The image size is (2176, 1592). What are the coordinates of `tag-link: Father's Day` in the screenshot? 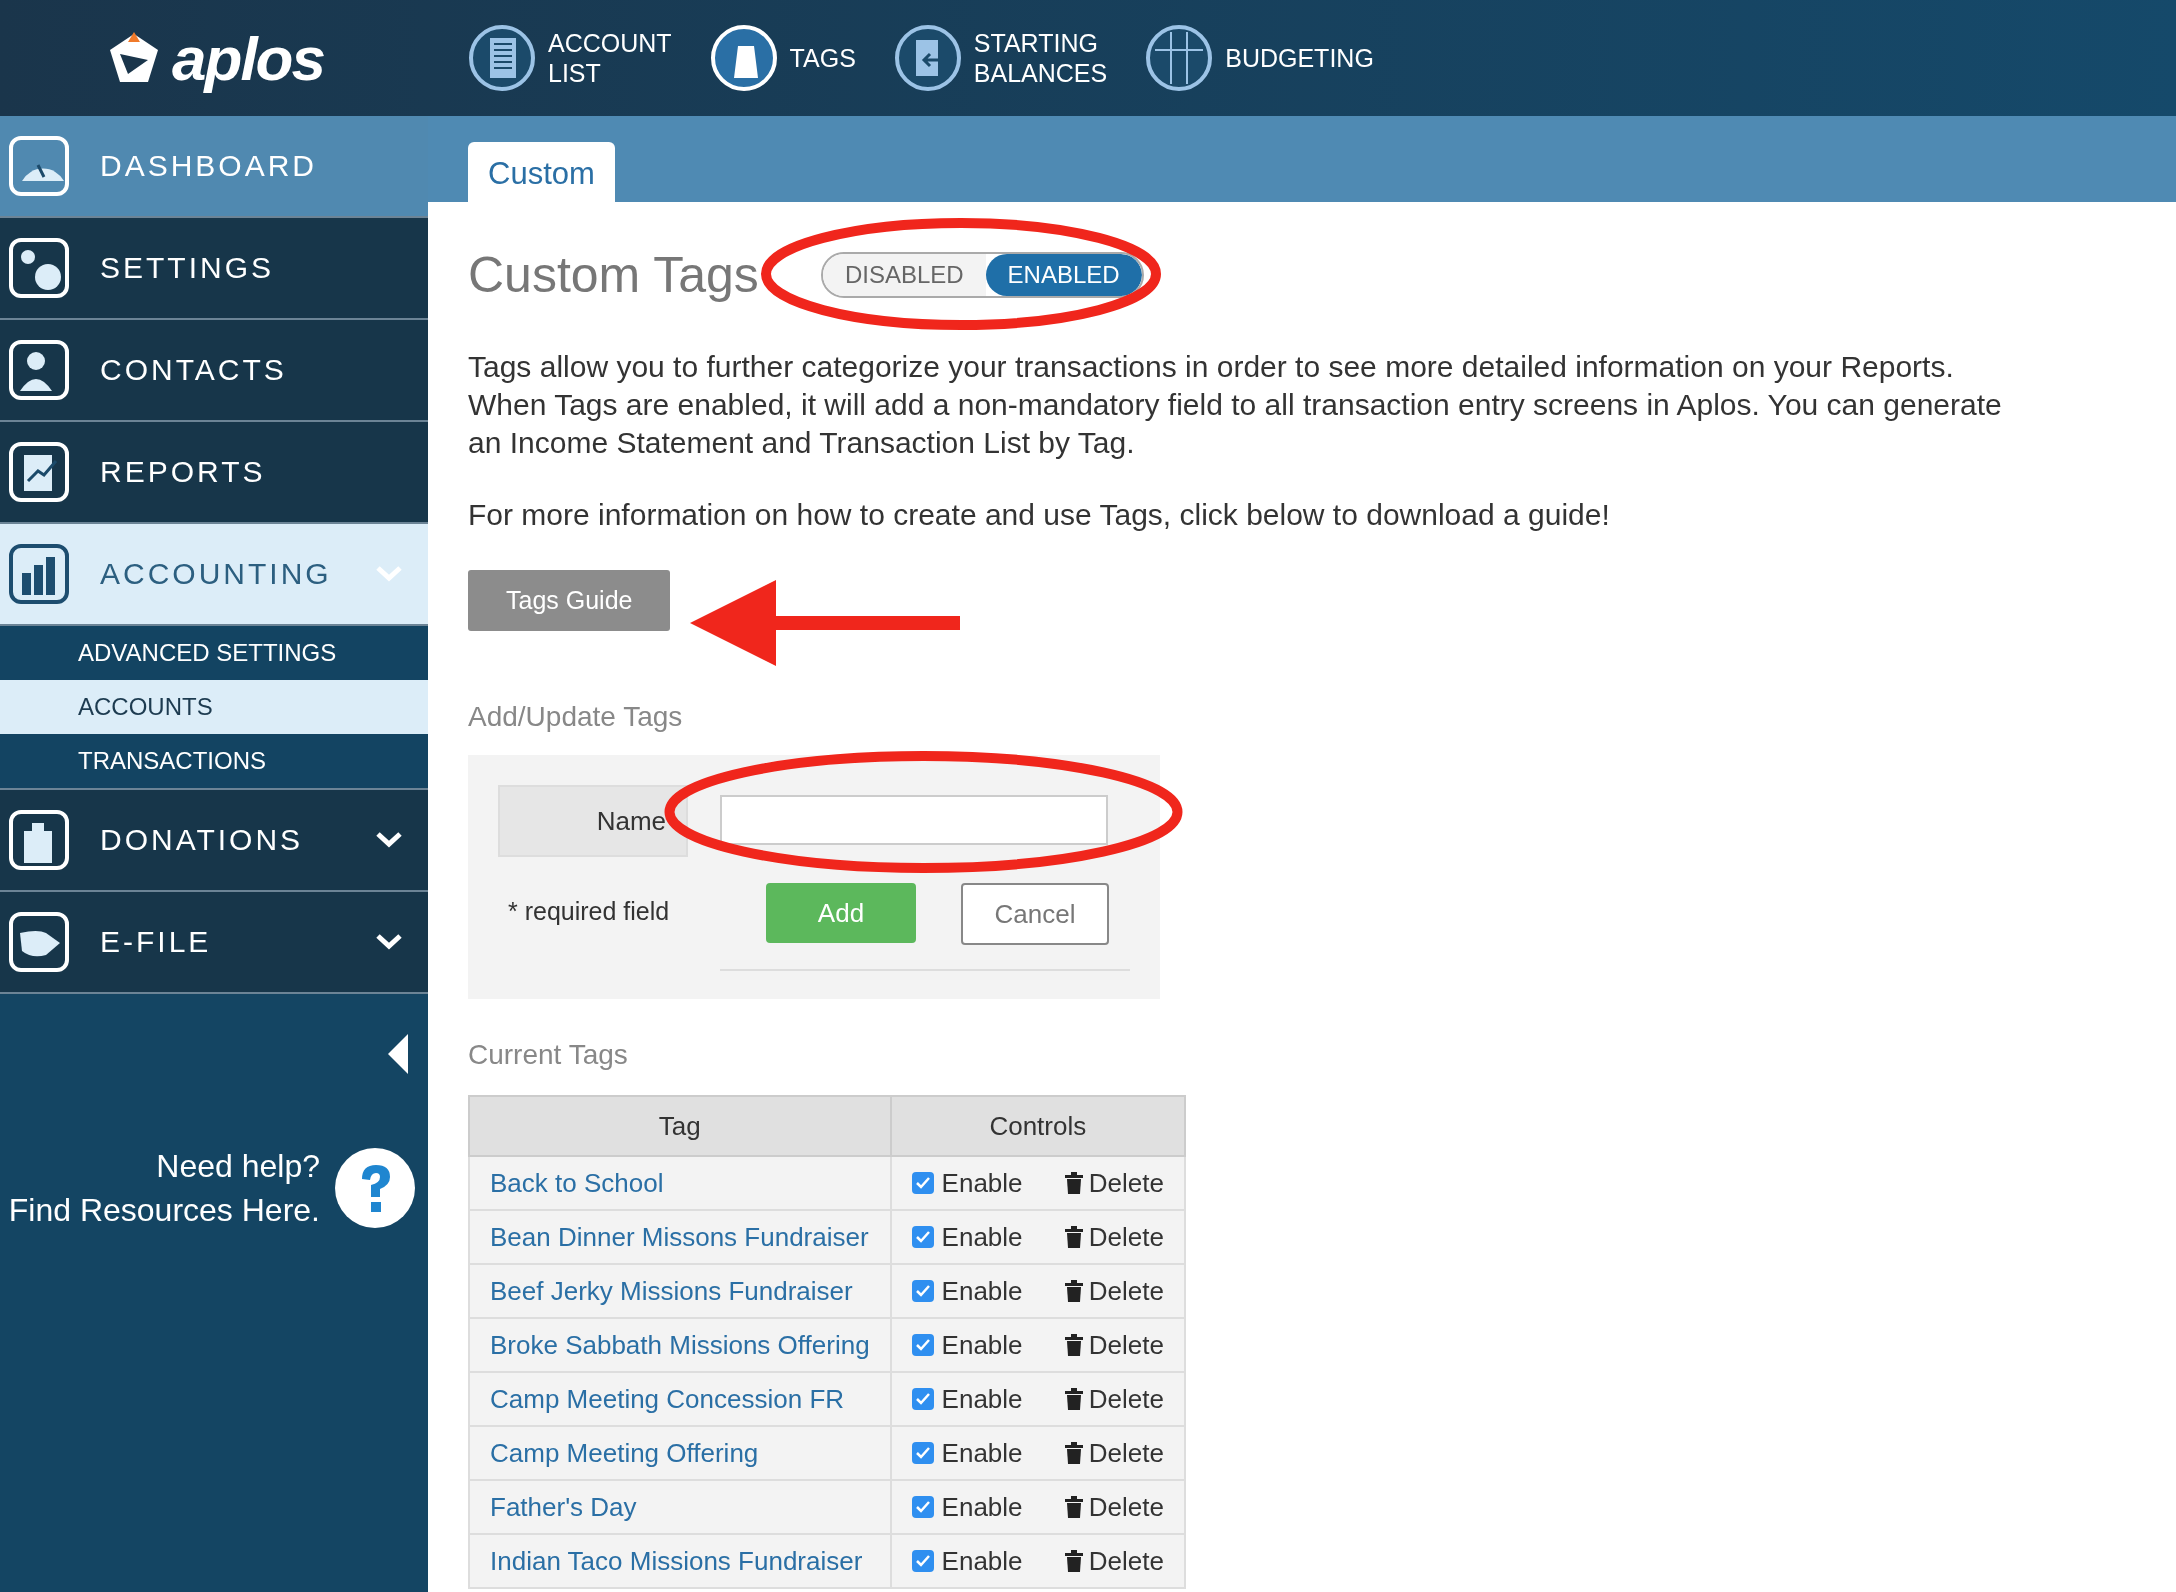 It's located at (563, 1506).